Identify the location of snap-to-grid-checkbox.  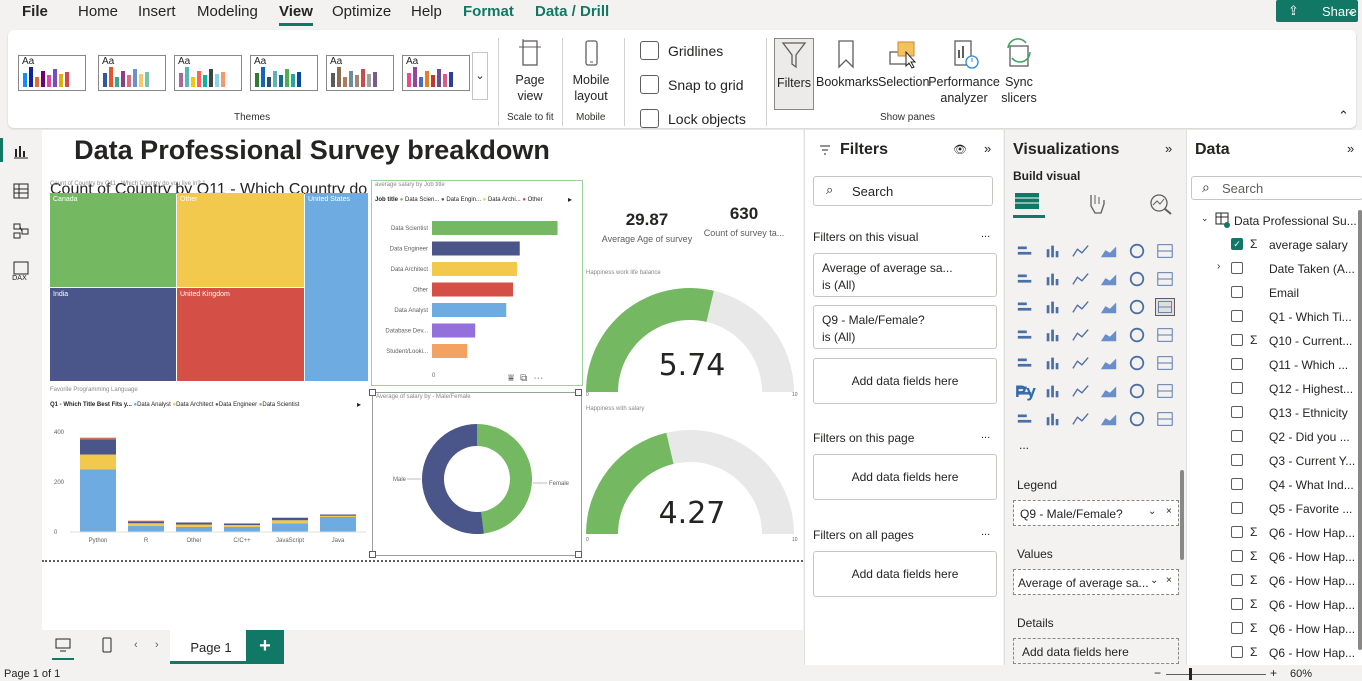
(649, 84).